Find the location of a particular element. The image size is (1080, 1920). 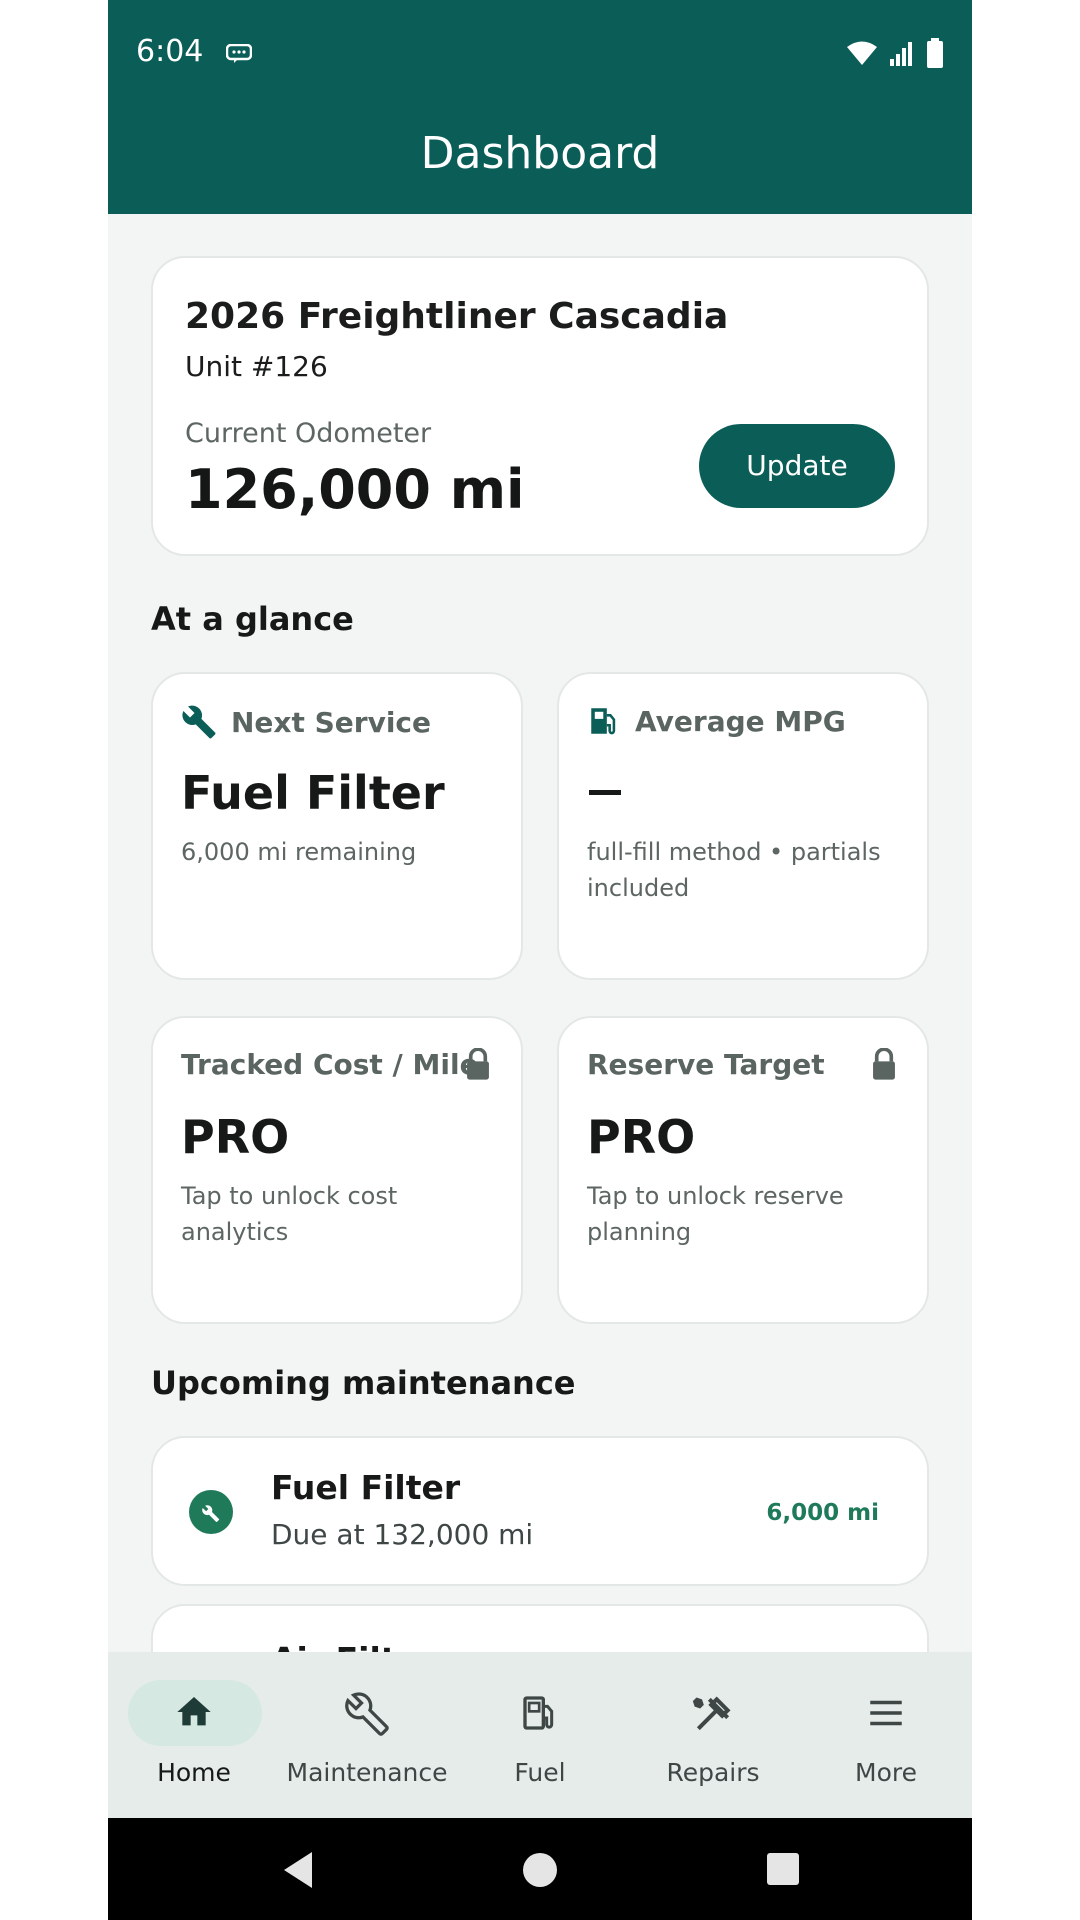

tile-header: Average MPG is located at coordinates (716, 721).